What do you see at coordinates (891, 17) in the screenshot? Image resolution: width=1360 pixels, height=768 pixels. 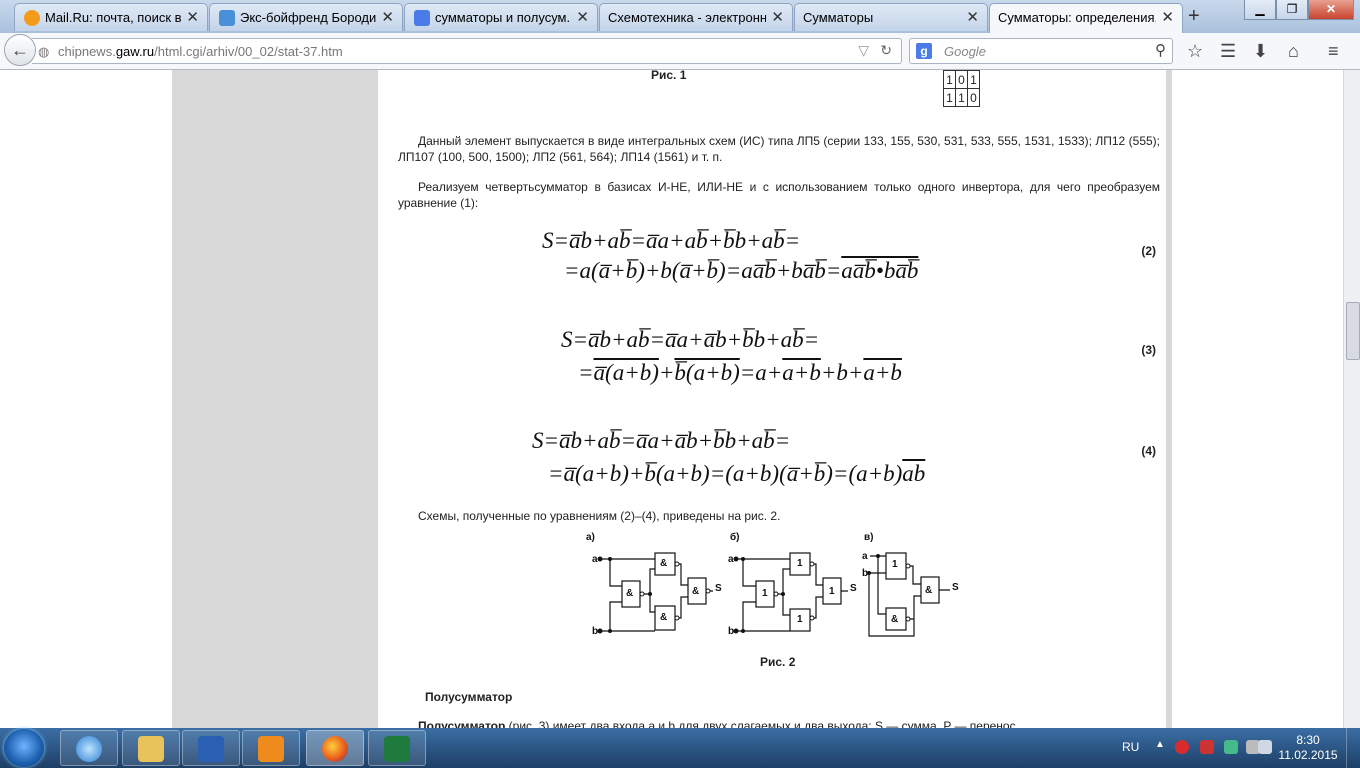 I see `tab-adders: Сумматоры ✕` at bounding box center [891, 17].